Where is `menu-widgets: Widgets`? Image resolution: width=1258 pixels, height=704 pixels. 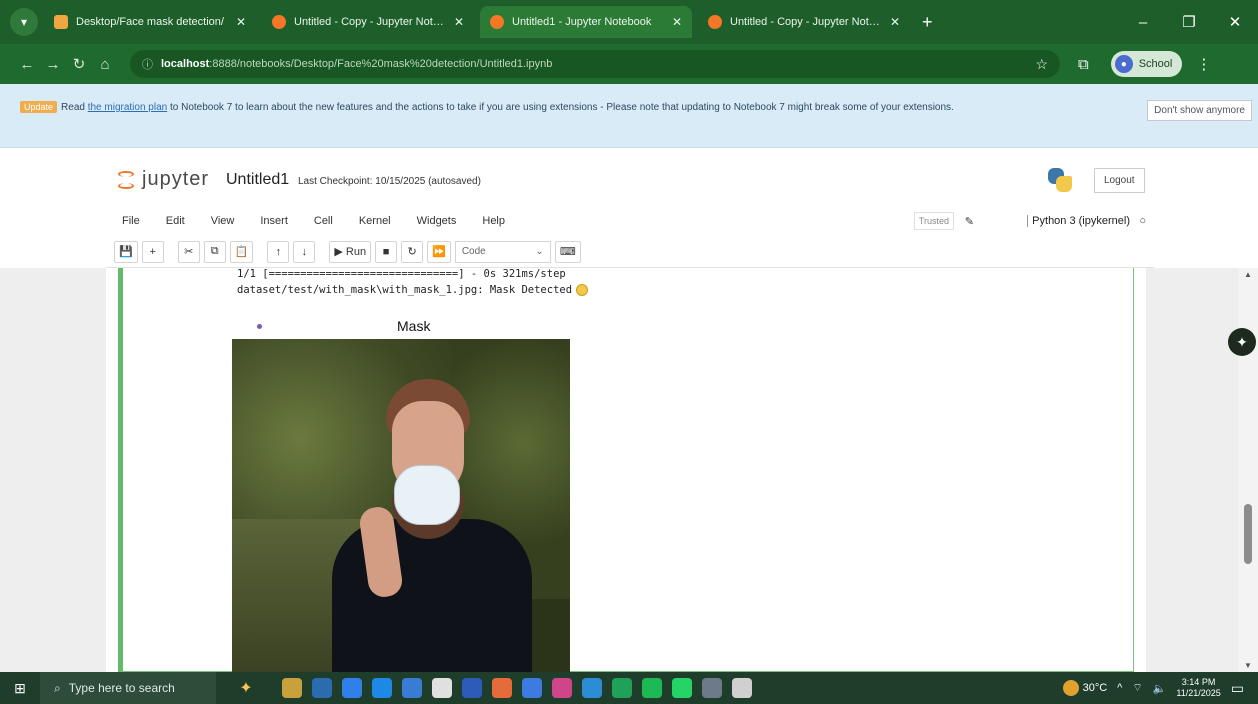 menu-widgets: Widgets is located at coordinates (437, 221).